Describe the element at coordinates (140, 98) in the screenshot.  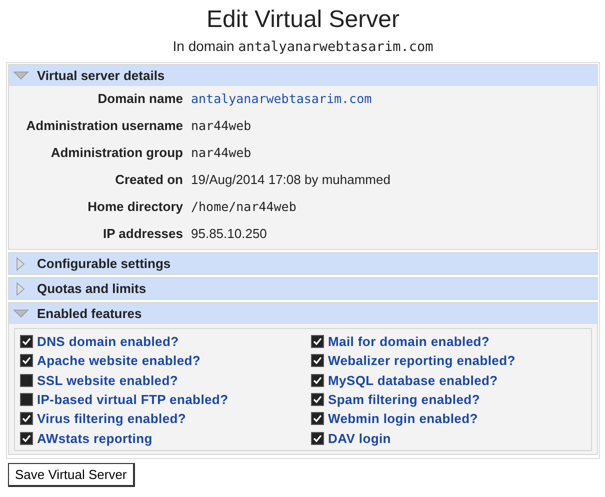
I see `field-label: Domain name` at that location.